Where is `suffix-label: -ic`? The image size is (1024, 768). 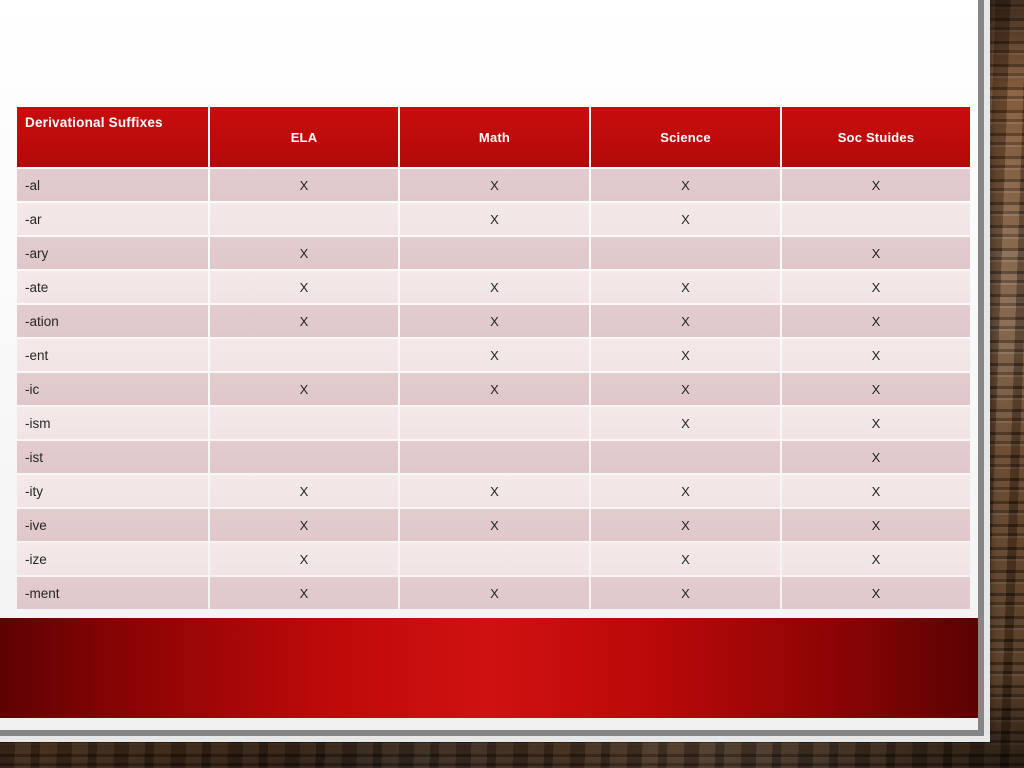
suffix-label: -ic is located at coordinates (112, 389).